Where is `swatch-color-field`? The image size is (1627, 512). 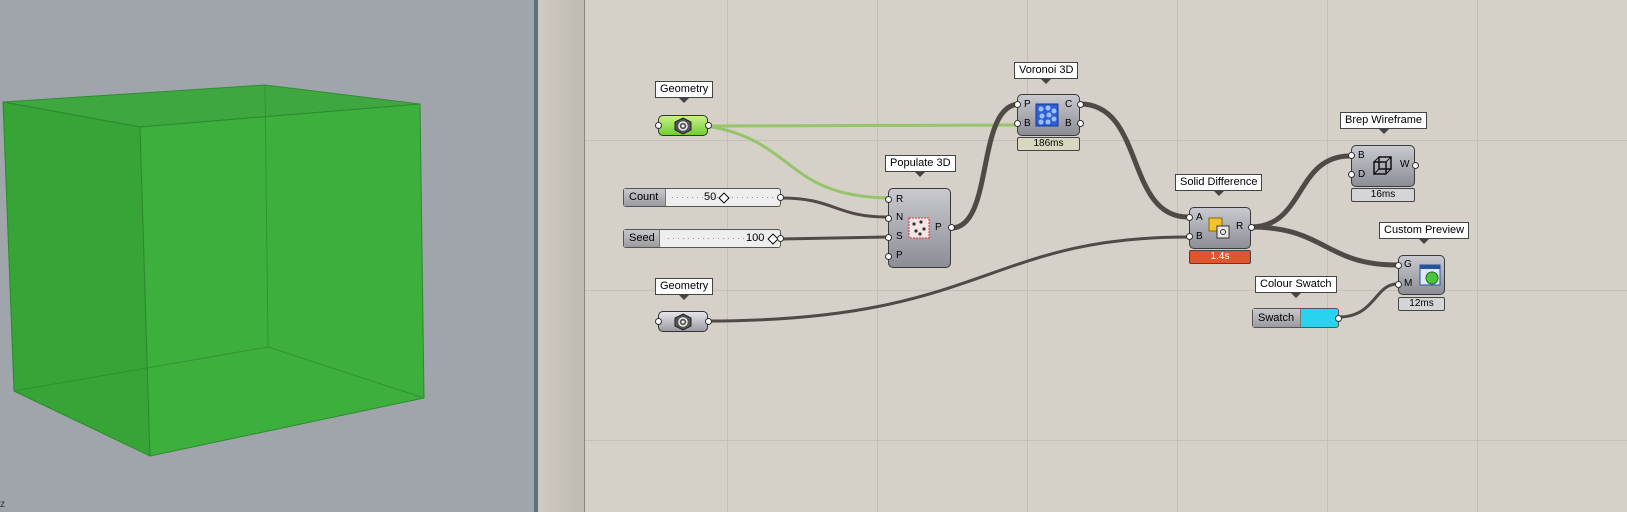
swatch-color-field is located at coordinates (1318, 318).